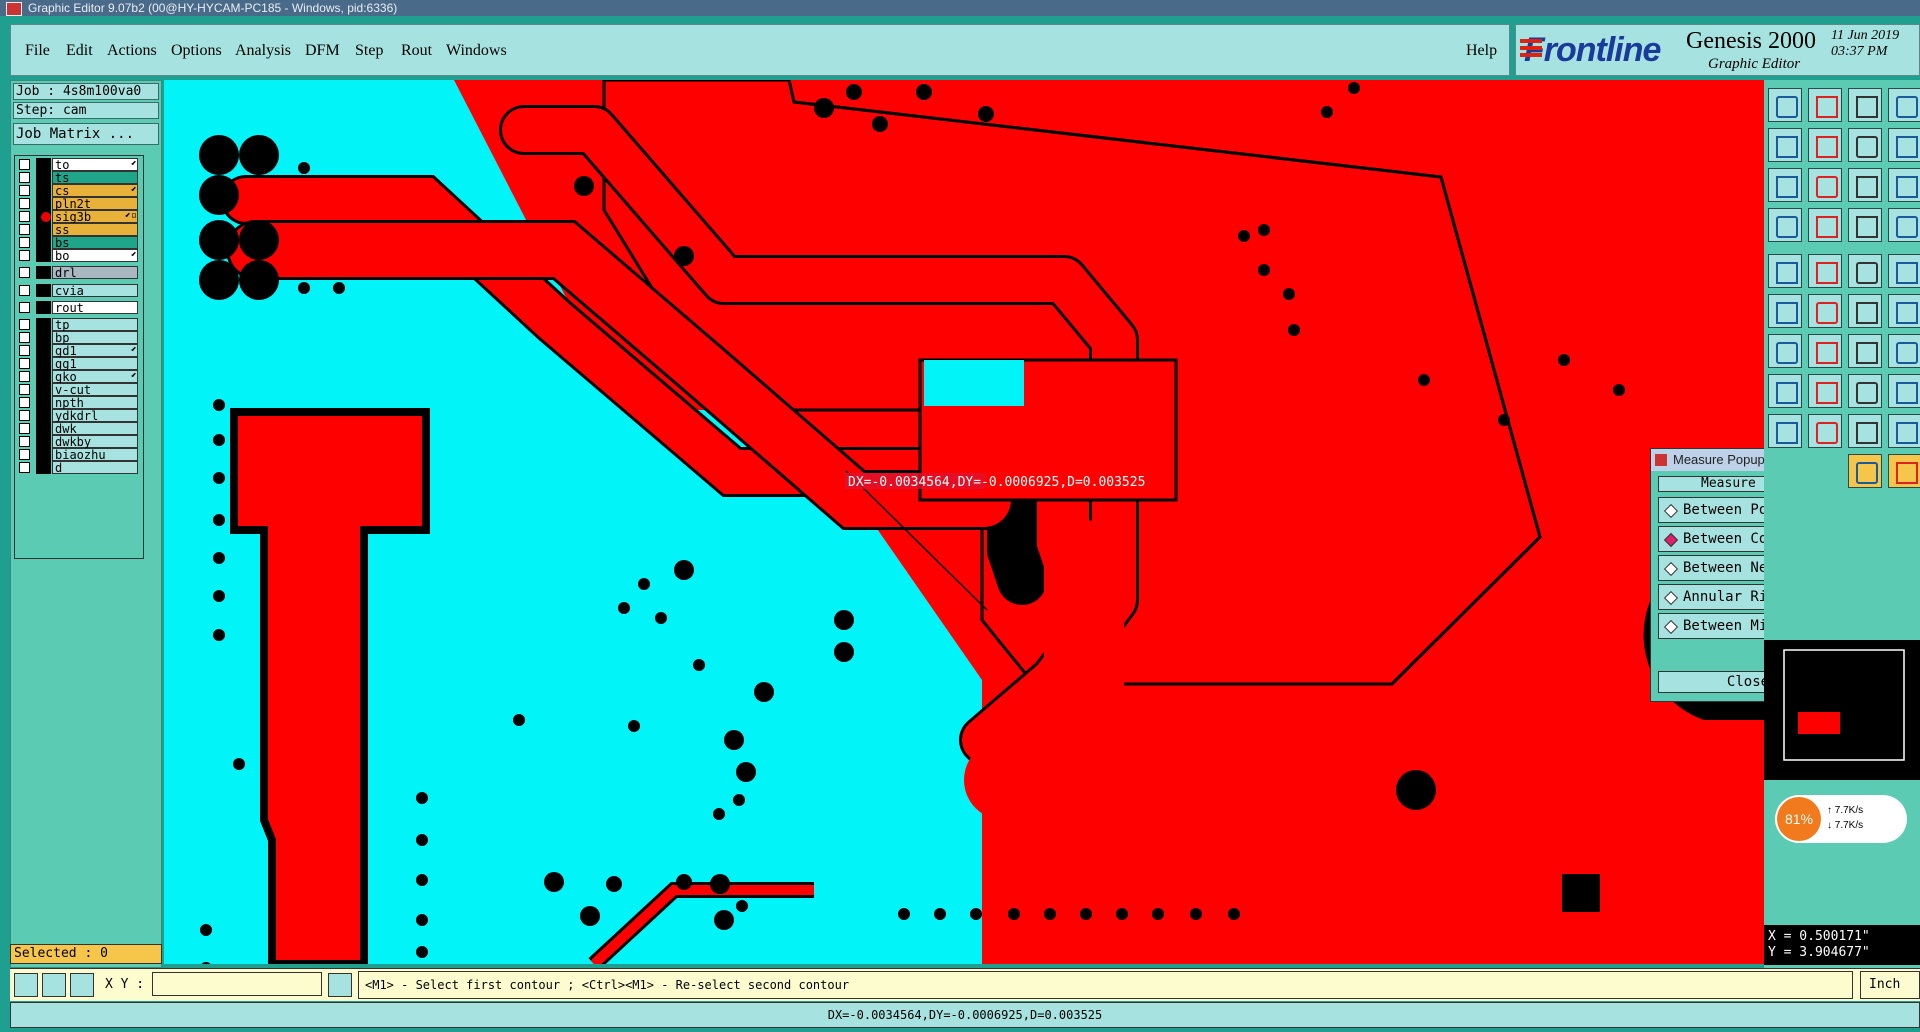  I want to click on layer-row-rout: rout, so click(78, 308).